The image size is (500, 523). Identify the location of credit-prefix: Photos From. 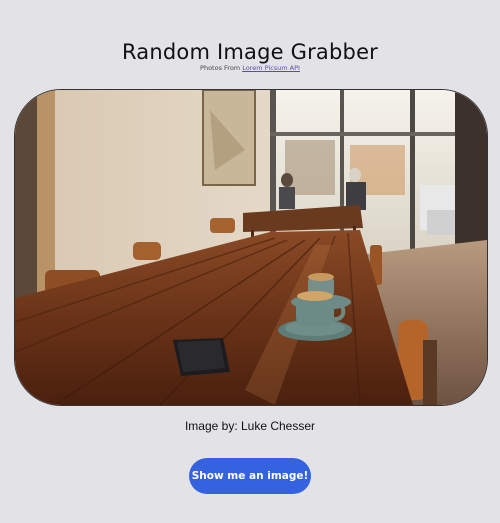
(221, 68).